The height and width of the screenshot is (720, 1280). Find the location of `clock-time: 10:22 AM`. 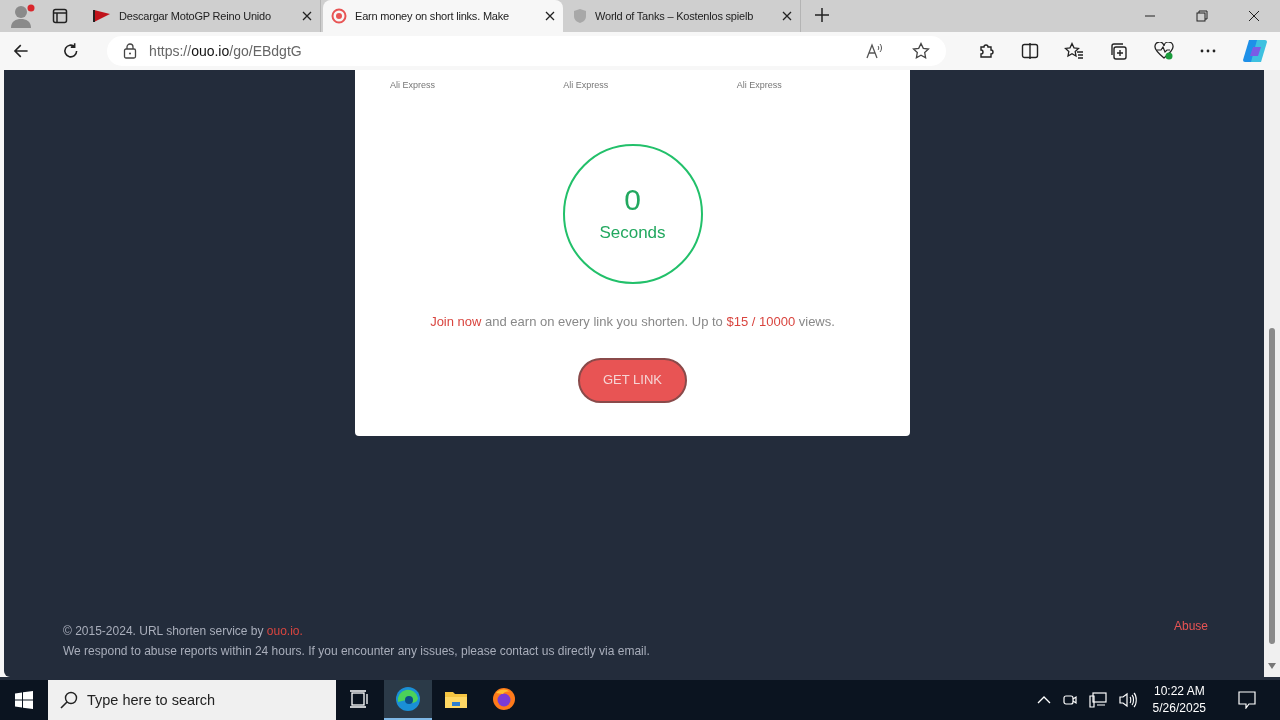

clock-time: 10:22 AM is located at coordinates (1179, 691).